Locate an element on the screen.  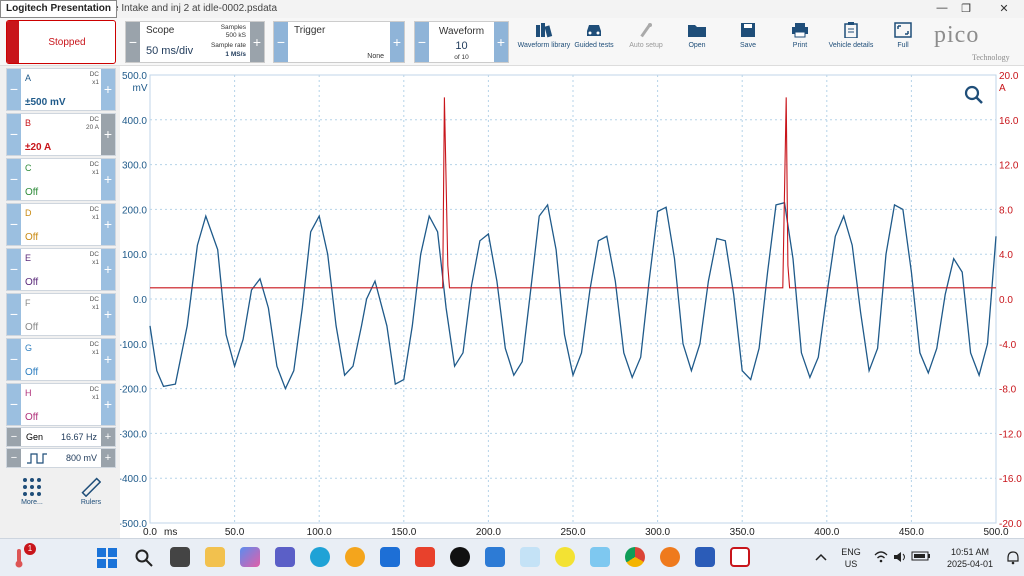
channel-config: DC 20 A is located at coordinates (92, 124).